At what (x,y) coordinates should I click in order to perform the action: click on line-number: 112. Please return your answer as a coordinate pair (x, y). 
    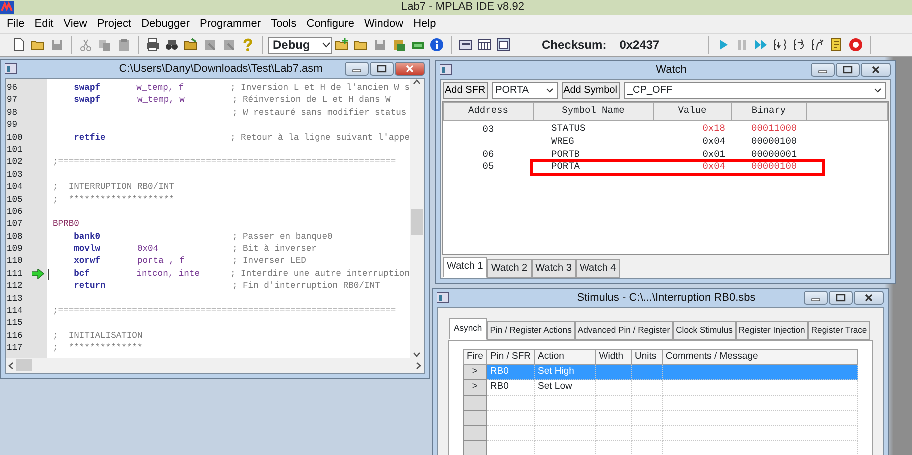
    Looking at the image, I should click on (15, 286).